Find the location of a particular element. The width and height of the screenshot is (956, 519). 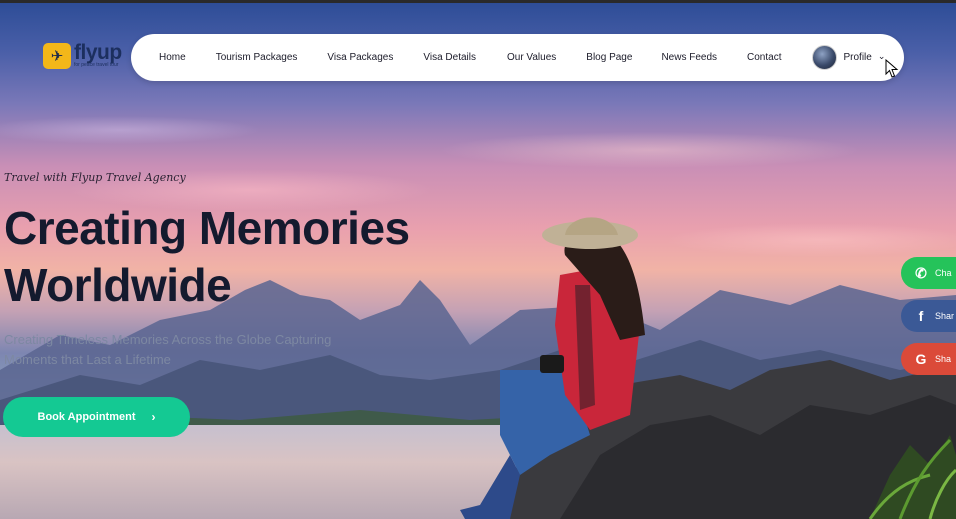

brand-name: flyup is located at coordinates (98, 52).